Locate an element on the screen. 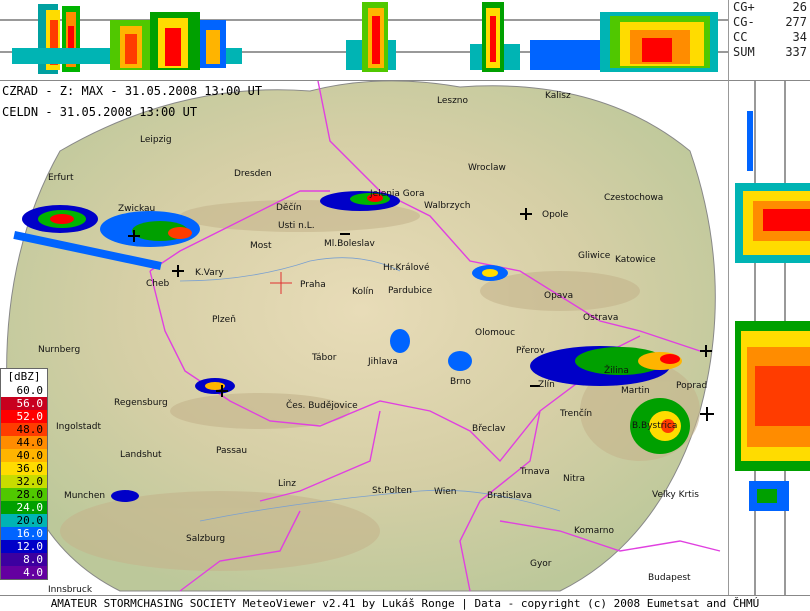  city-label: Katowice is located at coordinates (635, 260).